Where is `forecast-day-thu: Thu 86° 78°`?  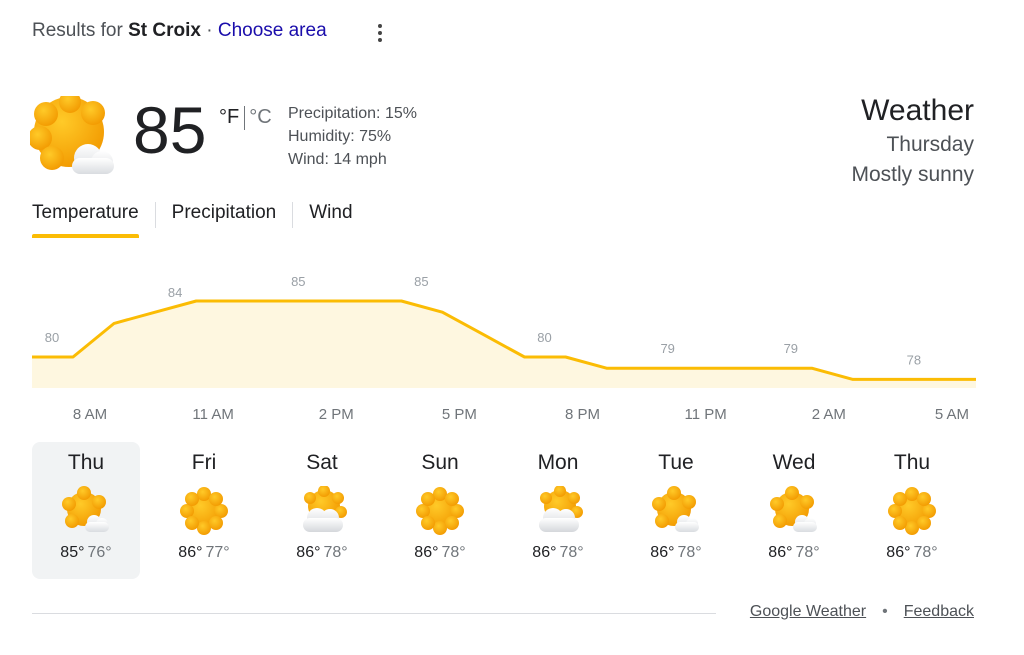 forecast-day-thu: Thu 86° 78° is located at coordinates (912, 510).